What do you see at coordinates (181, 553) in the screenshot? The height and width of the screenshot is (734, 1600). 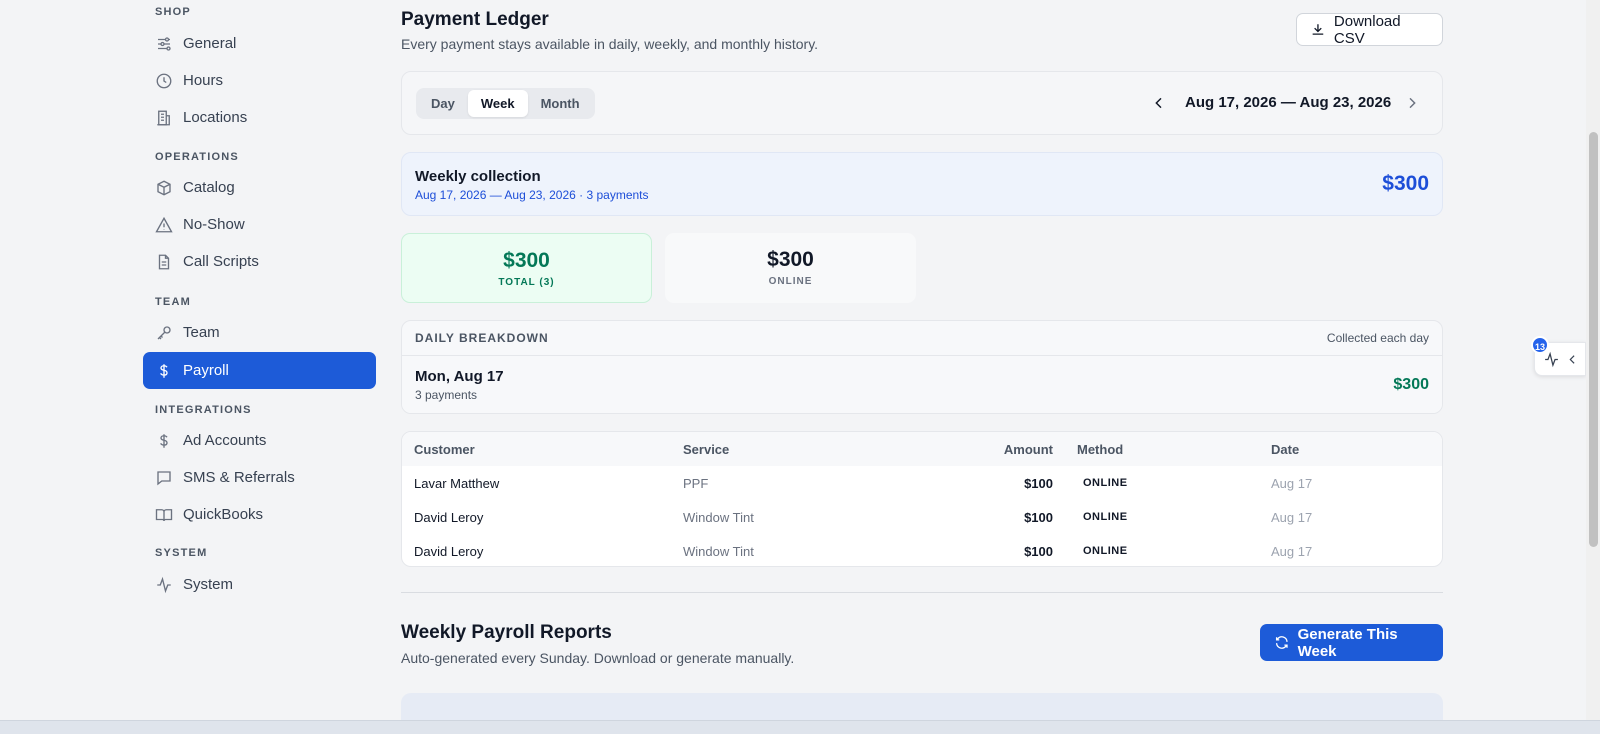 I see `sidebar-section-system: SYSTEM` at bounding box center [181, 553].